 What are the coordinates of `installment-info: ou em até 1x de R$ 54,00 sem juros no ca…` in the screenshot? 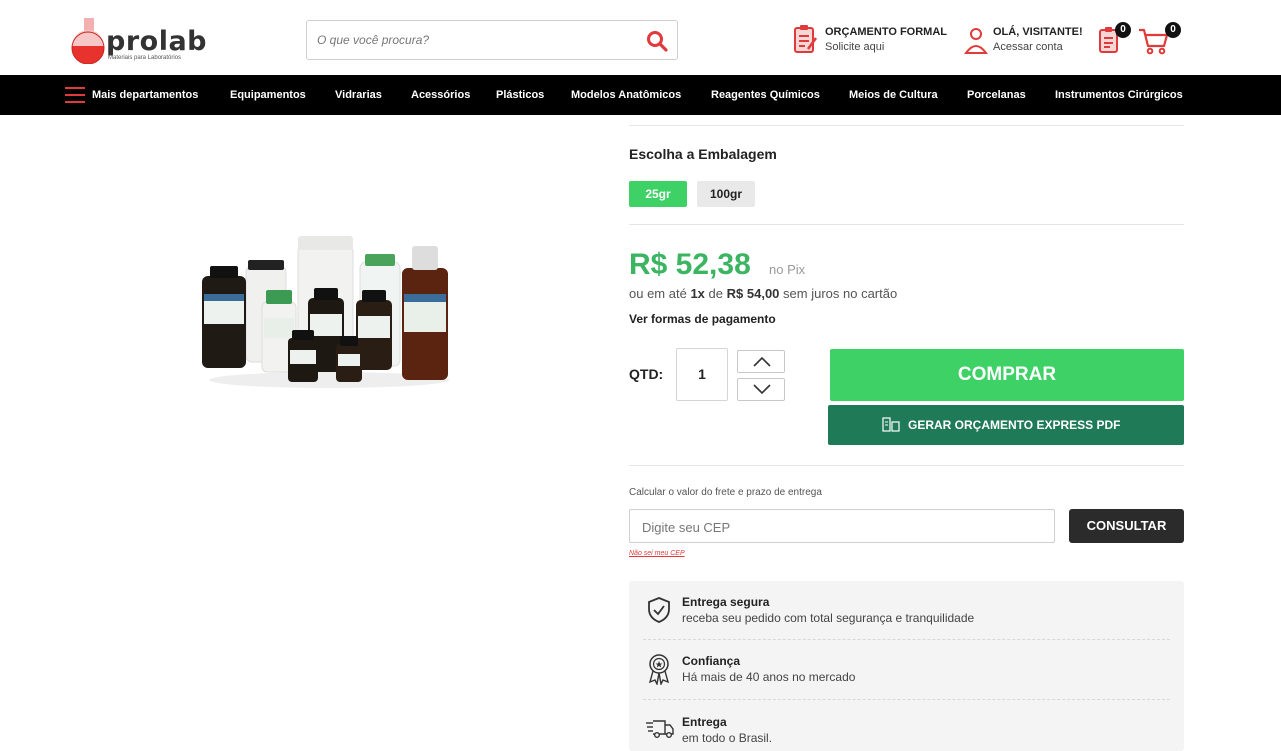 It's located at (763, 293).